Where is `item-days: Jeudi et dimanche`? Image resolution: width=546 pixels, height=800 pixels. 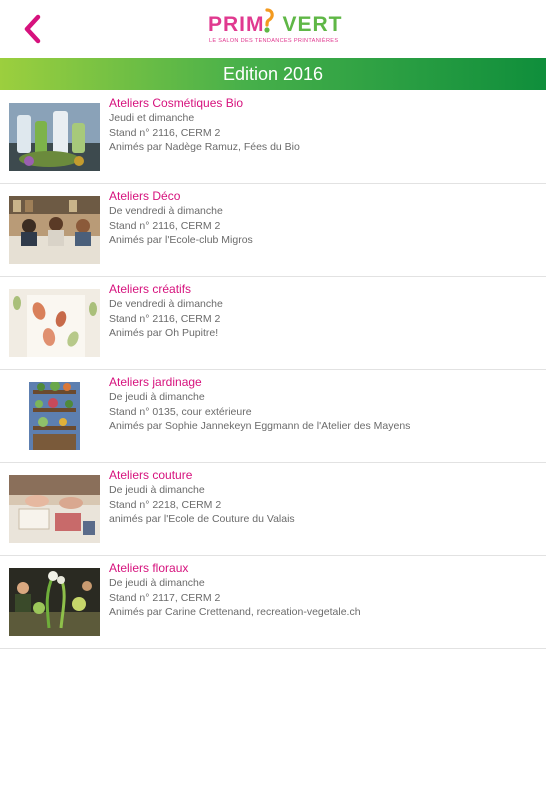
item-days: Jeudi et dimanche is located at coordinates (152, 118).